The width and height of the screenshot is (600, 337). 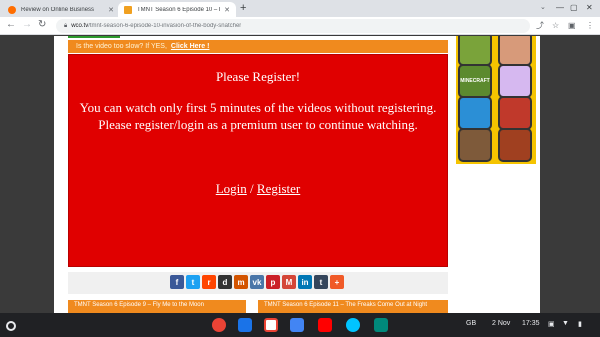 I want to click on tab-tmnt: TMNT Season 6 Episode 10 – In ✕, so click(x=177, y=9).